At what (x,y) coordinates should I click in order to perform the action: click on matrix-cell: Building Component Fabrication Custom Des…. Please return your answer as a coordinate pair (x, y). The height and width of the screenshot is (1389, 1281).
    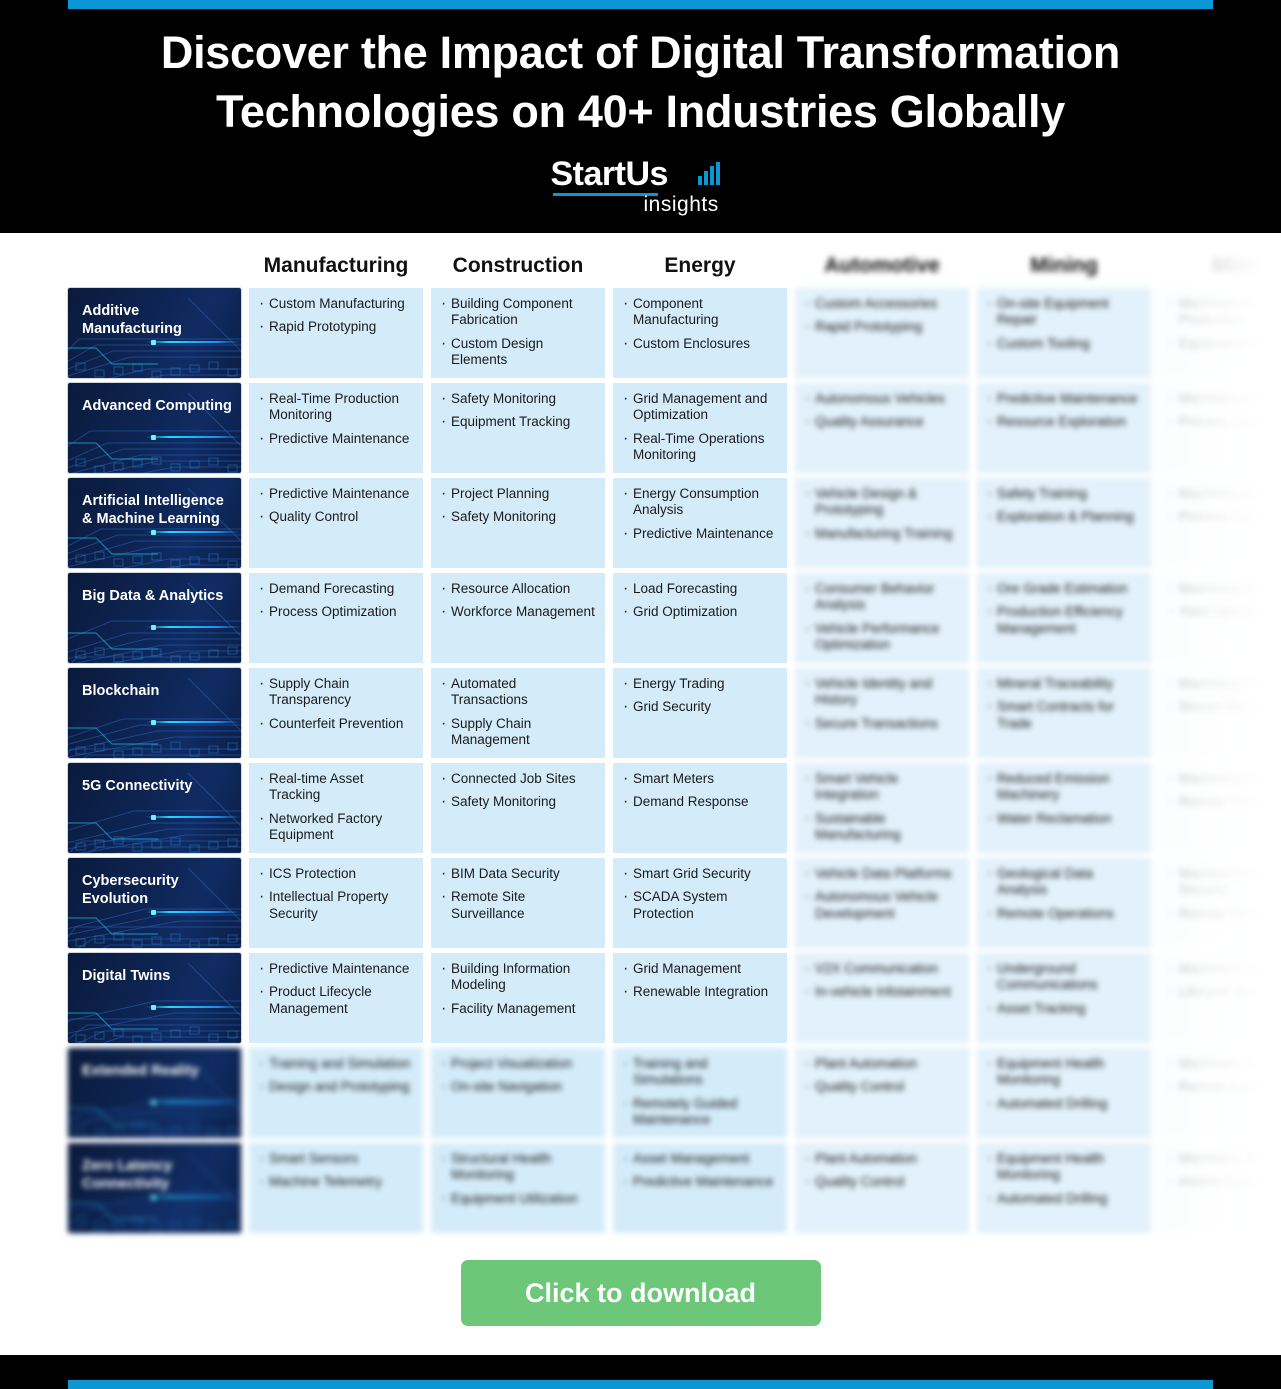
    Looking at the image, I should click on (518, 333).